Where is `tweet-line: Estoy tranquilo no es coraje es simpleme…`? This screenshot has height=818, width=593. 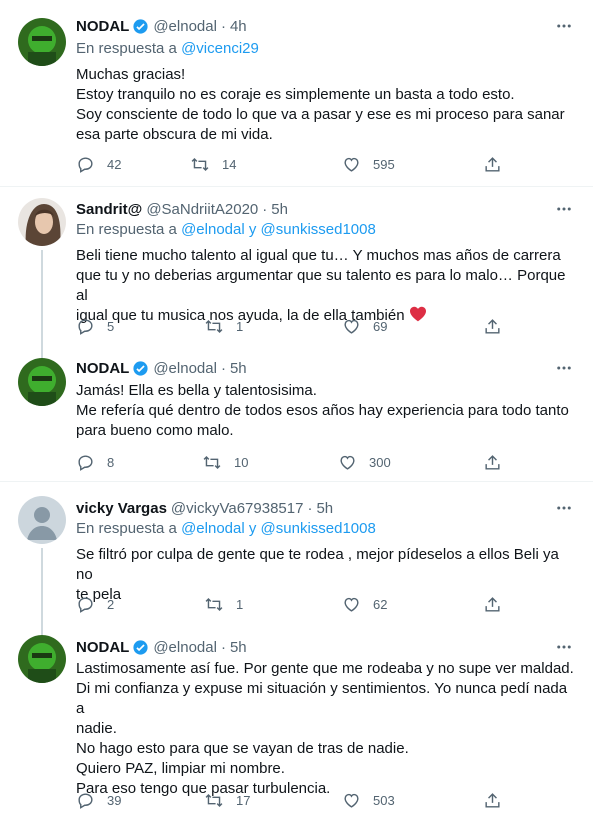
tweet-line: Estoy tranquilo no es coraje es simpleme… is located at coordinates (295, 94).